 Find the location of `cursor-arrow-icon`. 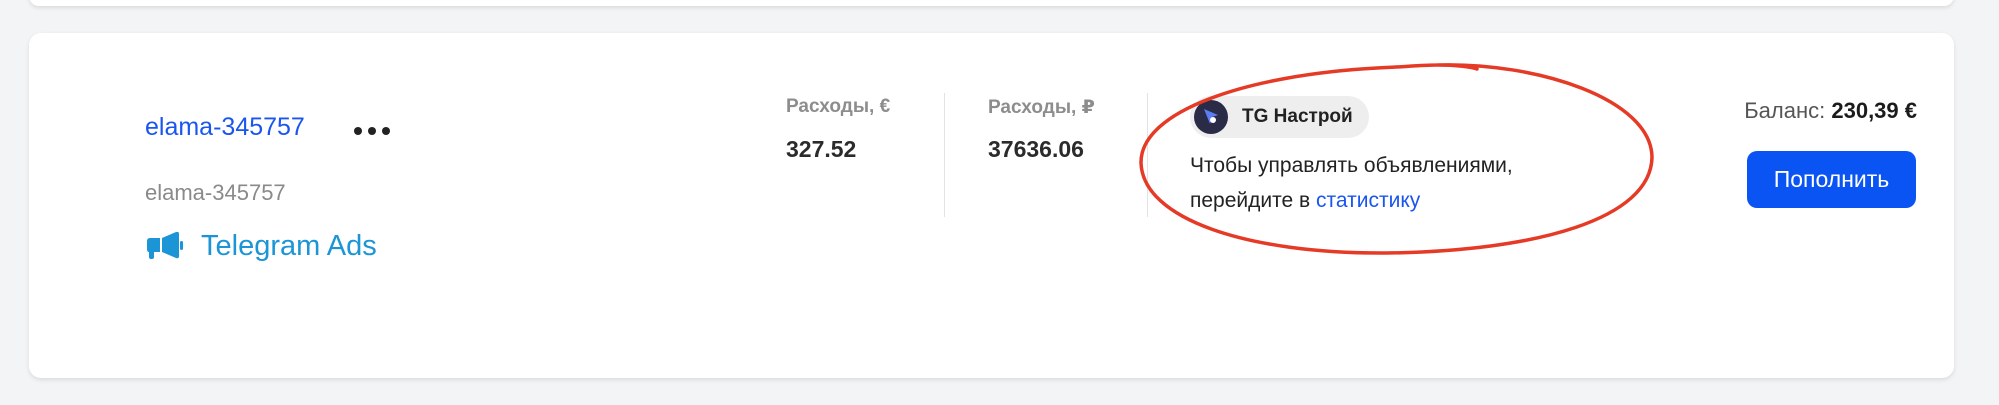

cursor-arrow-icon is located at coordinates (1211, 117).